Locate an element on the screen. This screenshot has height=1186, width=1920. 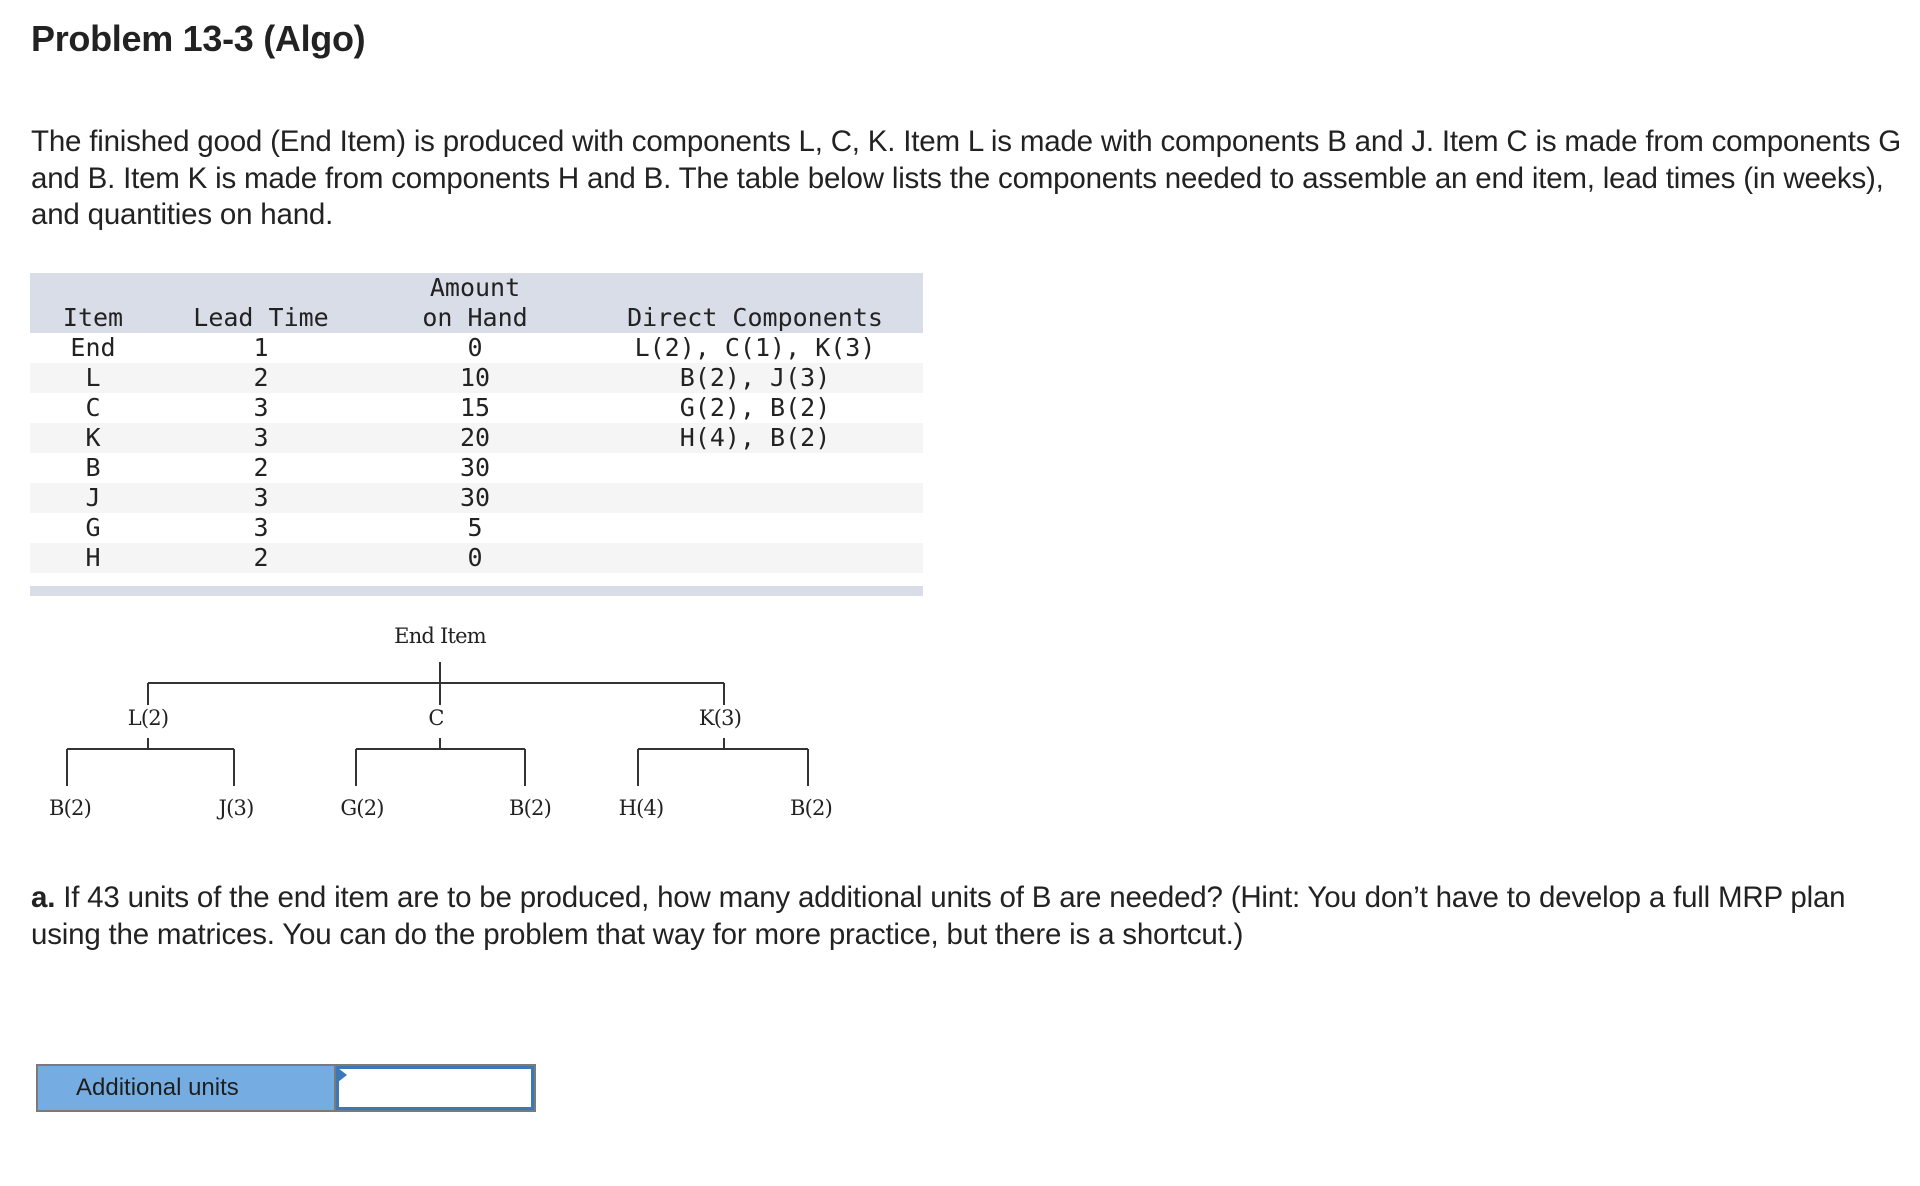
cell-on-hand: 20 is located at coordinates (475, 437).